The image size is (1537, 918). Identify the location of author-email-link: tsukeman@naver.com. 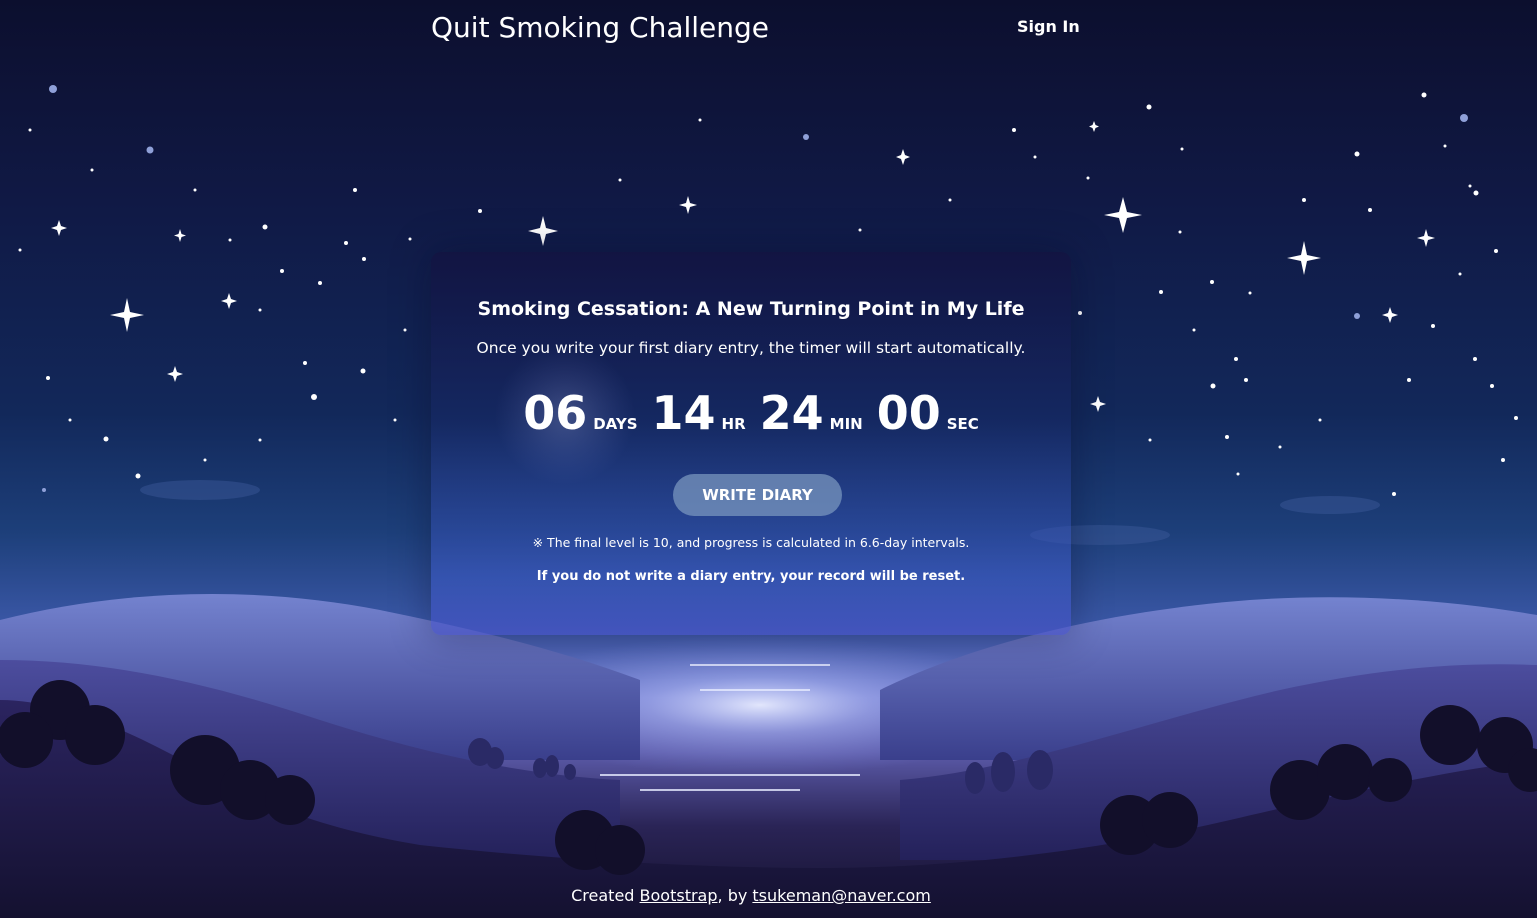
(841, 895).